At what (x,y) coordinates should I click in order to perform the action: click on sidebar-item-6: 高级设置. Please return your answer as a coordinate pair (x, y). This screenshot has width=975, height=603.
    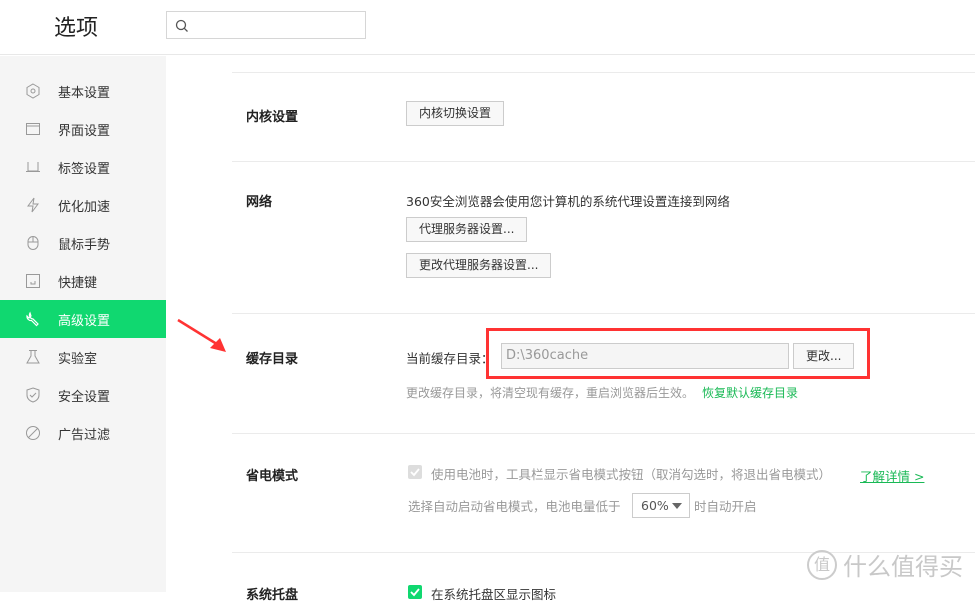
    Looking at the image, I should click on (83, 319).